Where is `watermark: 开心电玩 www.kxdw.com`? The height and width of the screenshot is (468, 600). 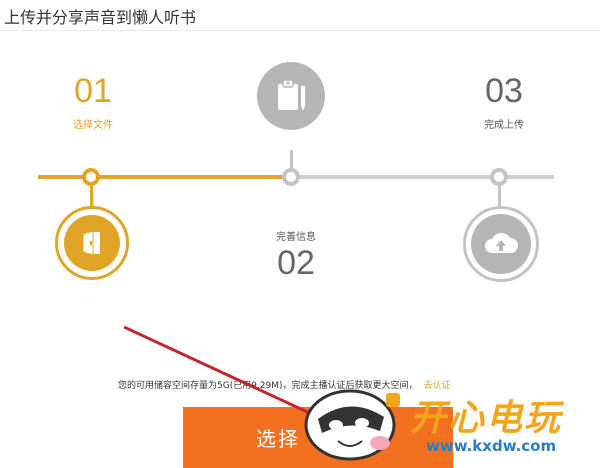
watermark: 开心电玩 www.kxdw.com is located at coordinates (450, 424).